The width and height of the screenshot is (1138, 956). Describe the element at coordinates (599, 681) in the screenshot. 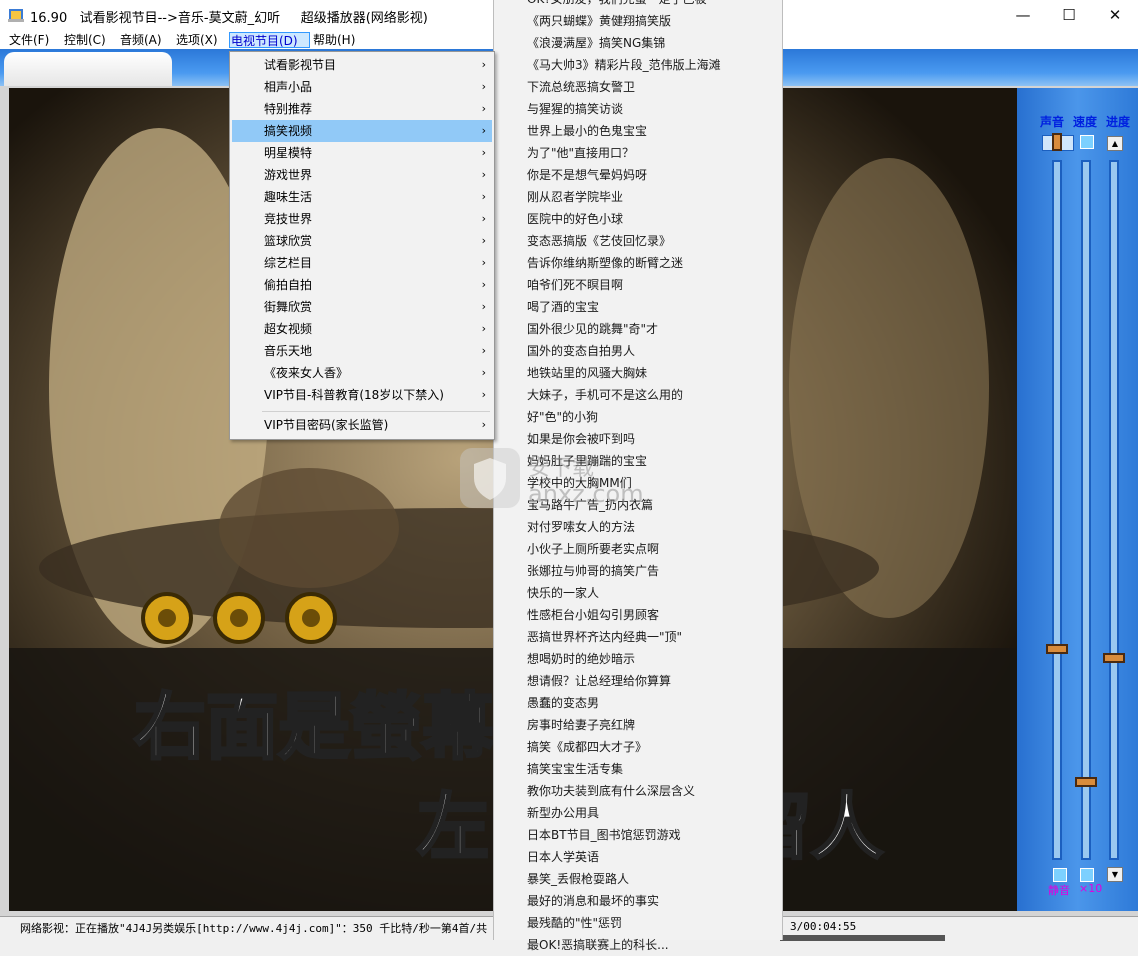

I see `submenu-item: 想请假？让总经理给你算算` at that location.